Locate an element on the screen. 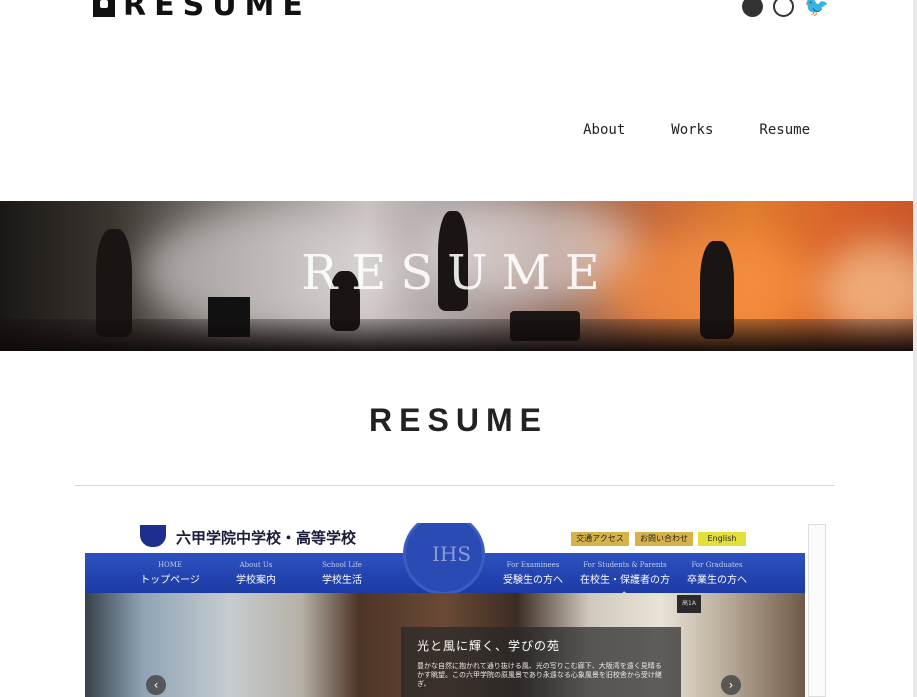 This screenshot has height=697, width=917. main-nav: About Works Resume is located at coordinates (696, 130).